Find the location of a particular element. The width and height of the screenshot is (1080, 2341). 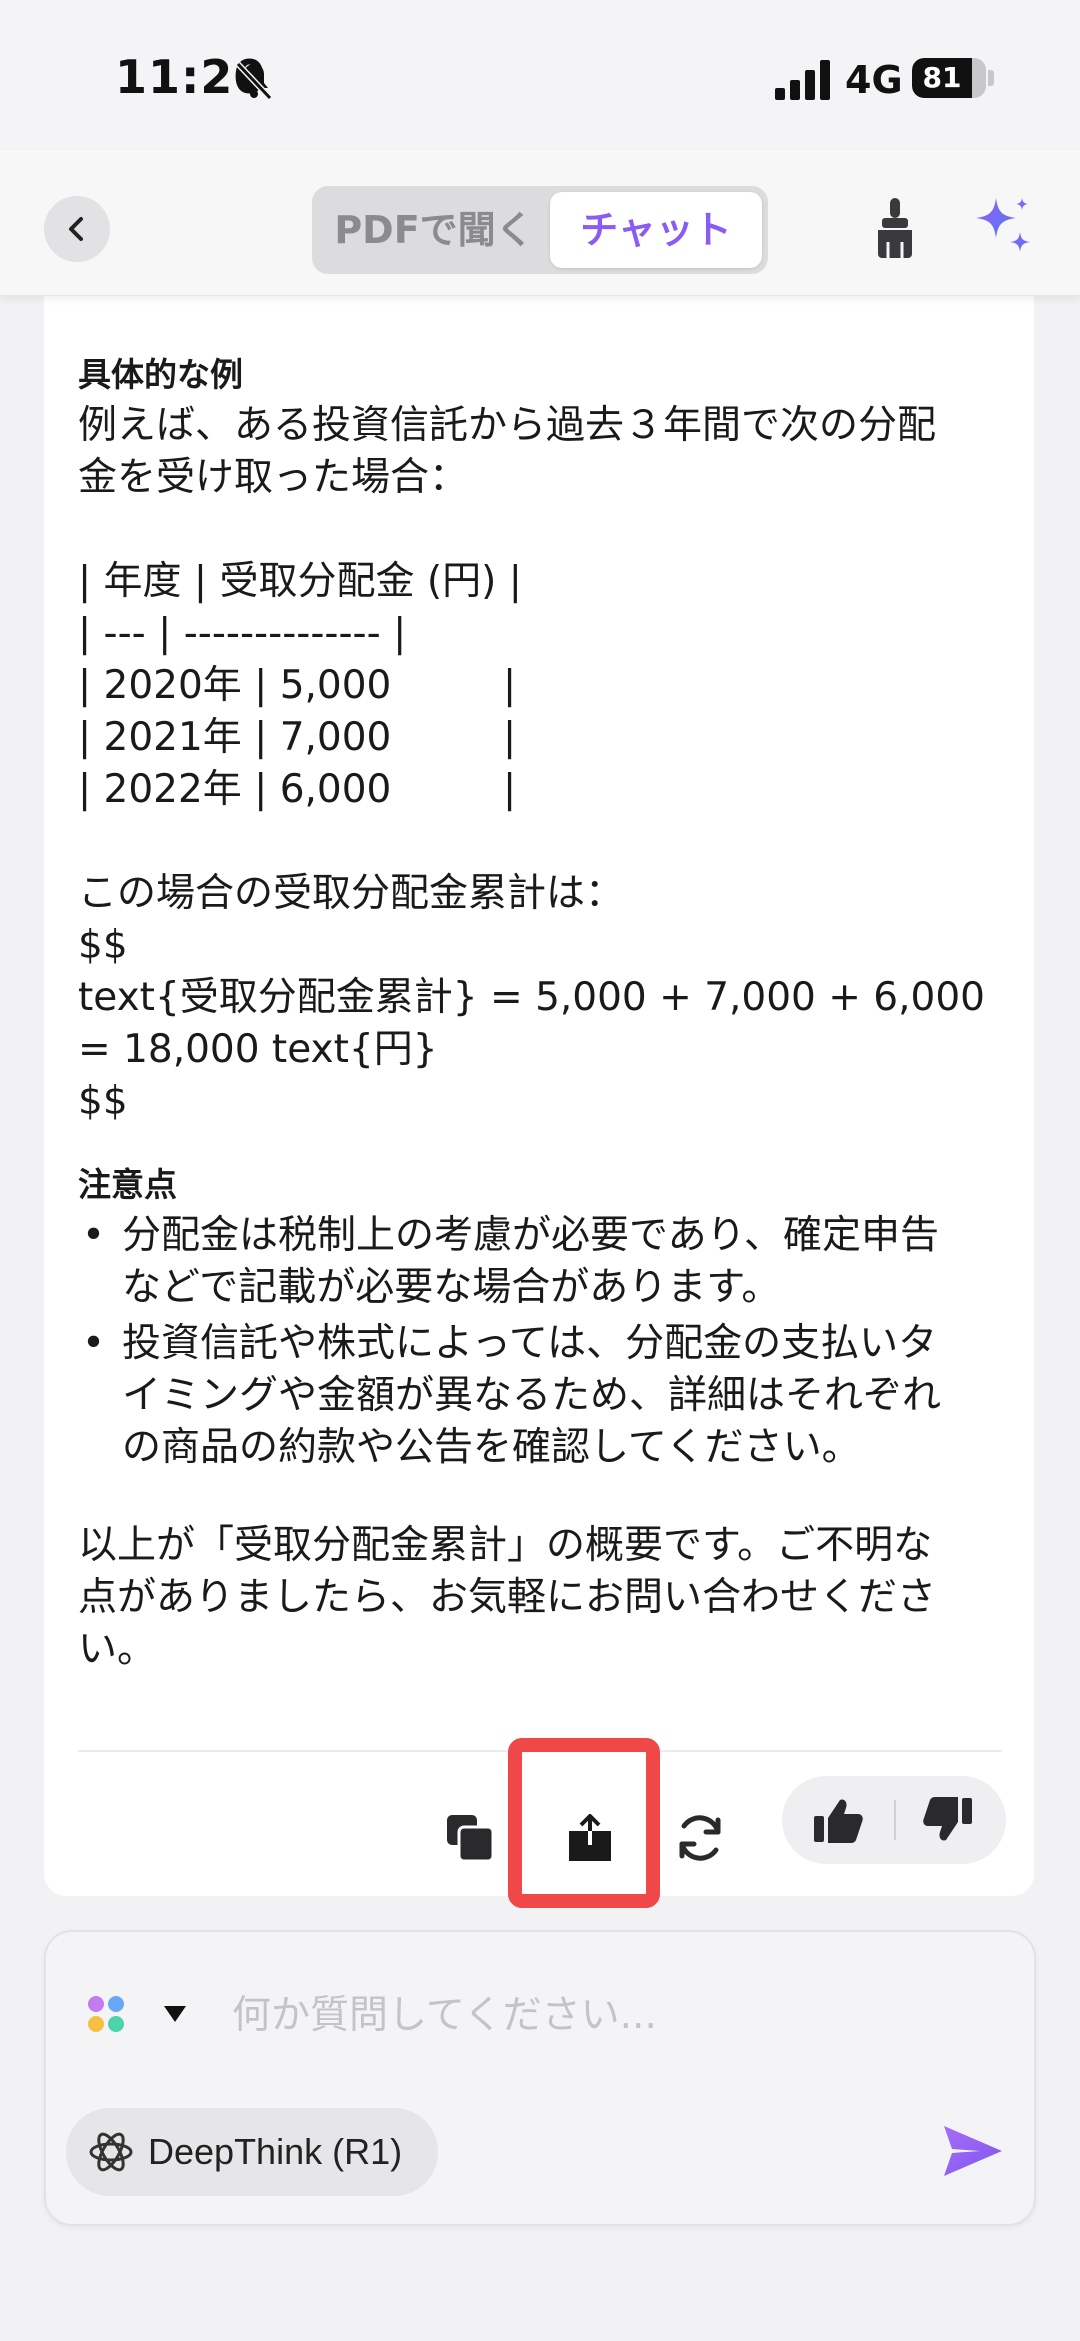

back-button is located at coordinates (77, 229).